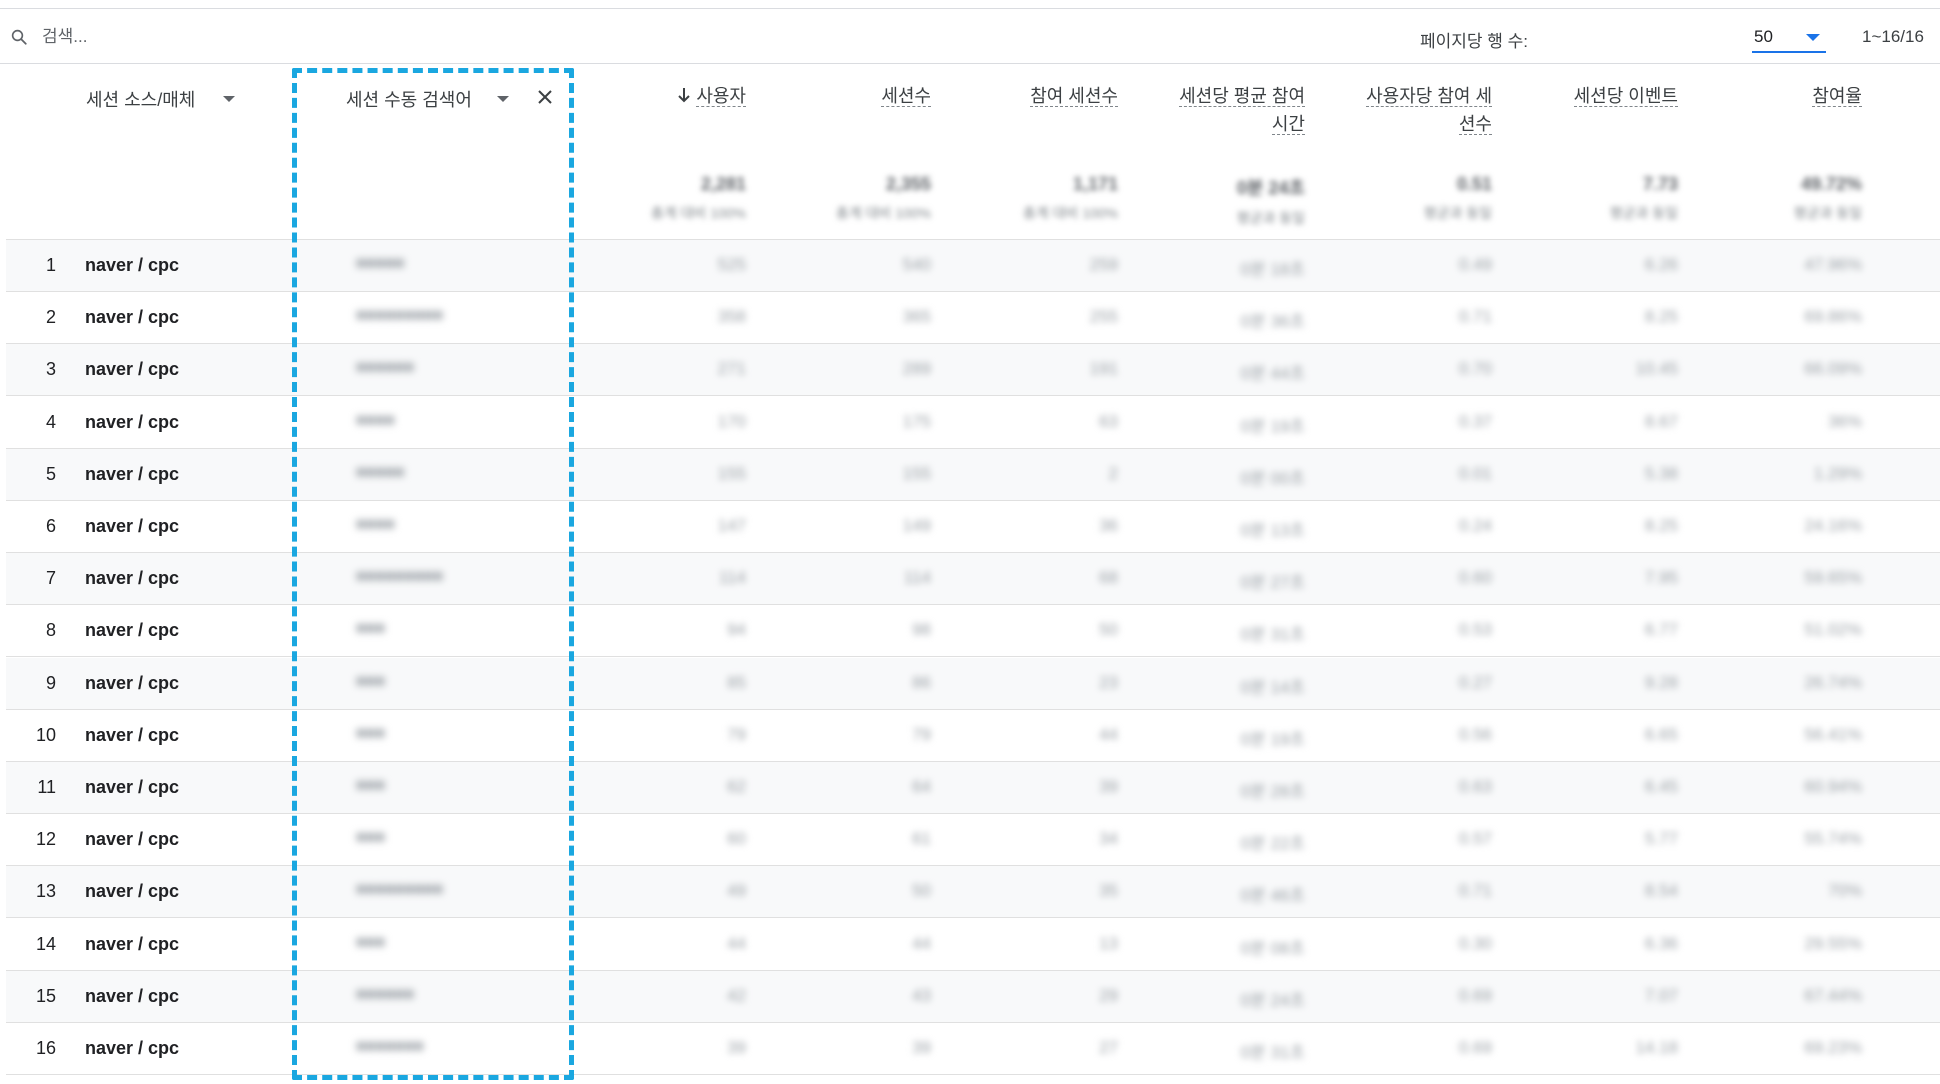 This screenshot has height=1084, width=1940. What do you see at coordinates (1475, 995) in the screenshot?
I see `row-engaged-sessions-per-user: 0.69` at bounding box center [1475, 995].